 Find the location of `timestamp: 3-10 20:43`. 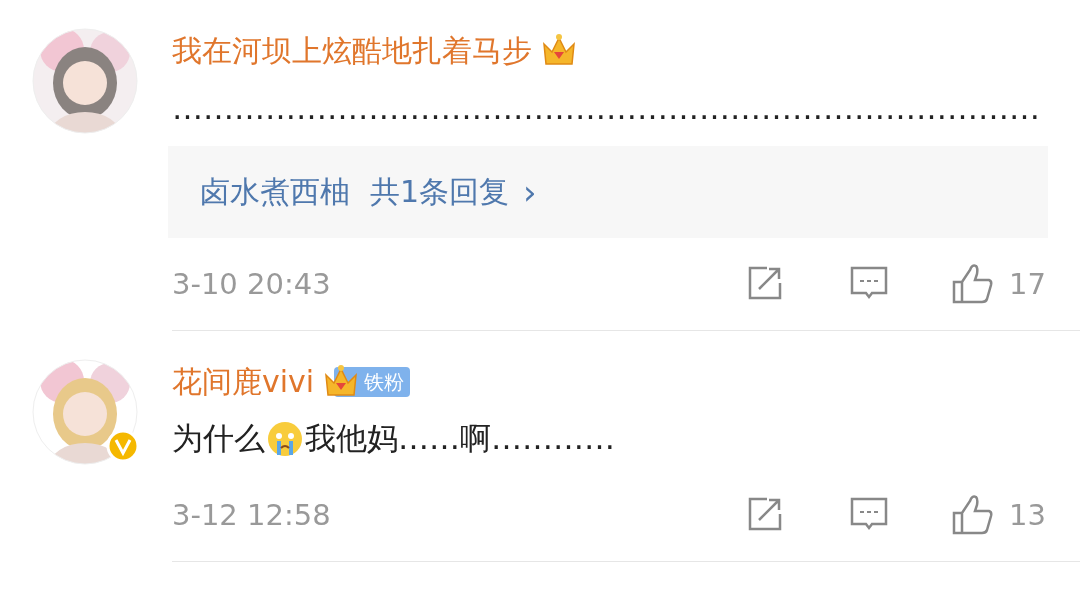

timestamp: 3-10 20:43 is located at coordinates (252, 284).